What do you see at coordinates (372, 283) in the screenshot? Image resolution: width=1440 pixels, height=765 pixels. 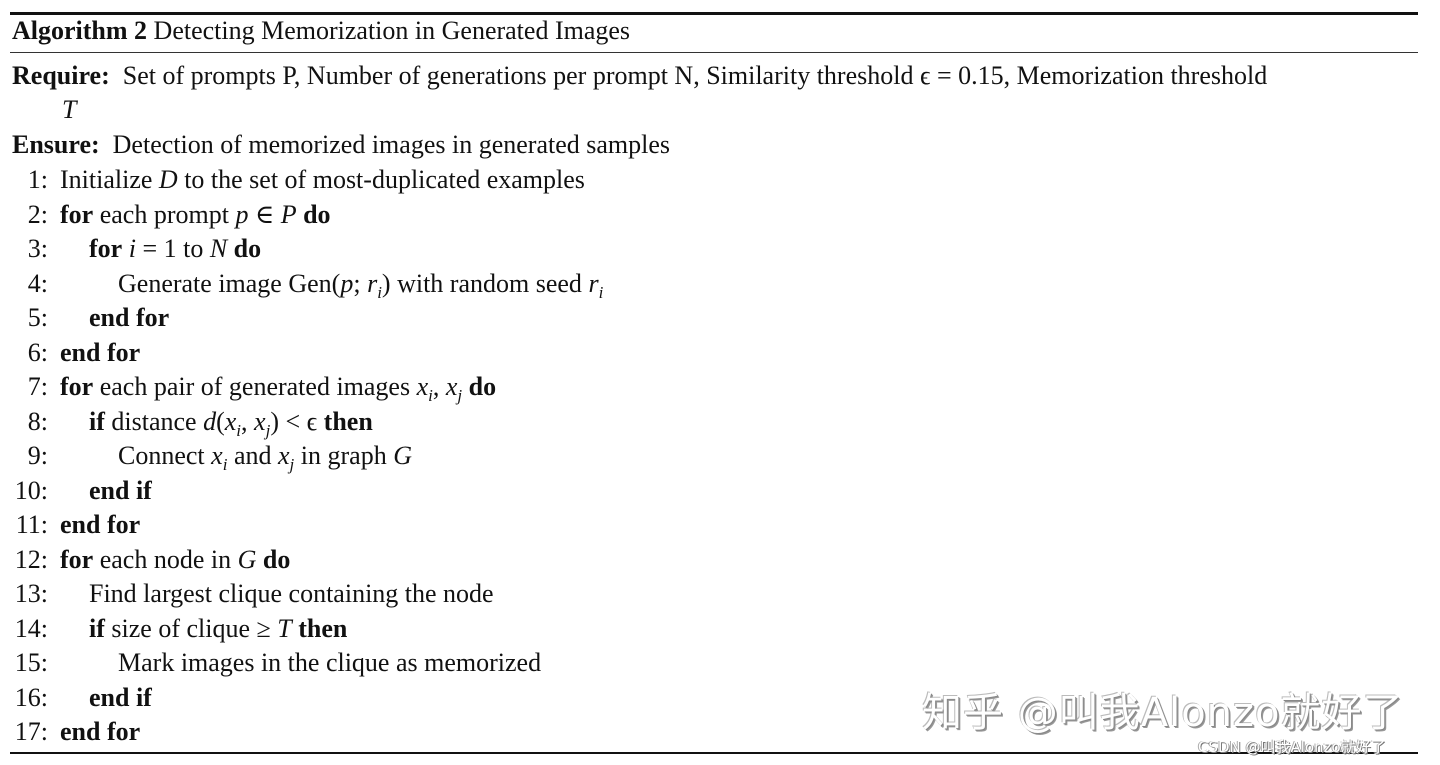 I see `math-symbol: r` at bounding box center [372, 283].